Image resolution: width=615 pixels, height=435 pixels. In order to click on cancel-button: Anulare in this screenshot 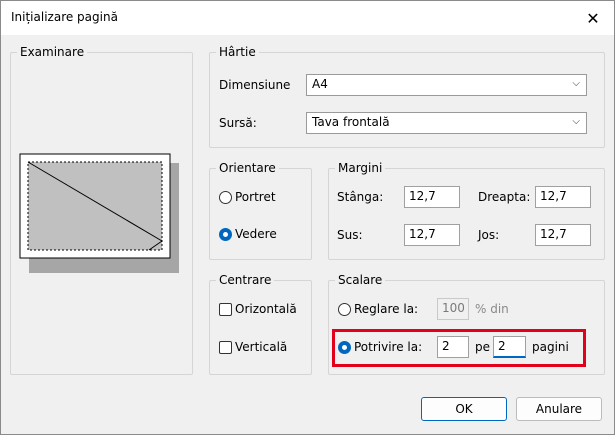, I will do `click(559, 409)`.